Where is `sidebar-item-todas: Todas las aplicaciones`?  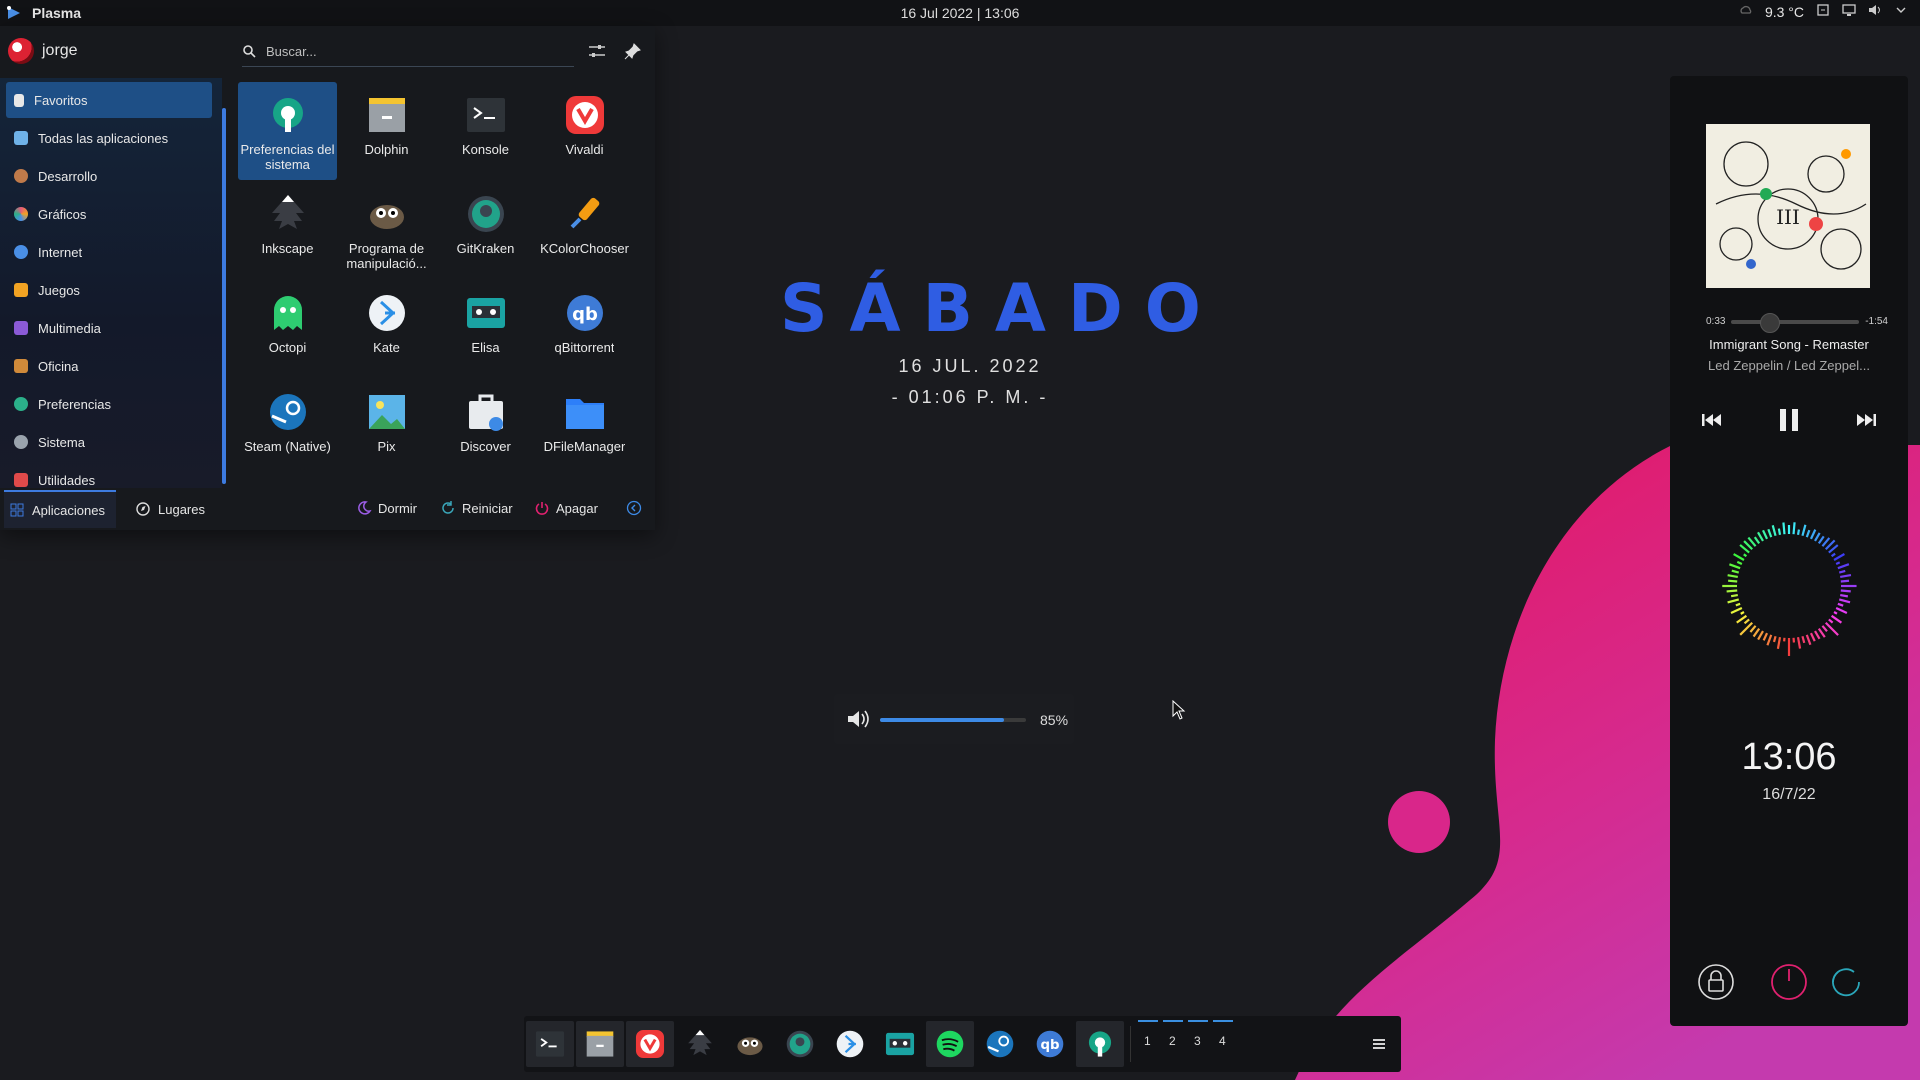 sidebar-item-todas: Todas las aplicaciones is located at coordinates (109, 138).